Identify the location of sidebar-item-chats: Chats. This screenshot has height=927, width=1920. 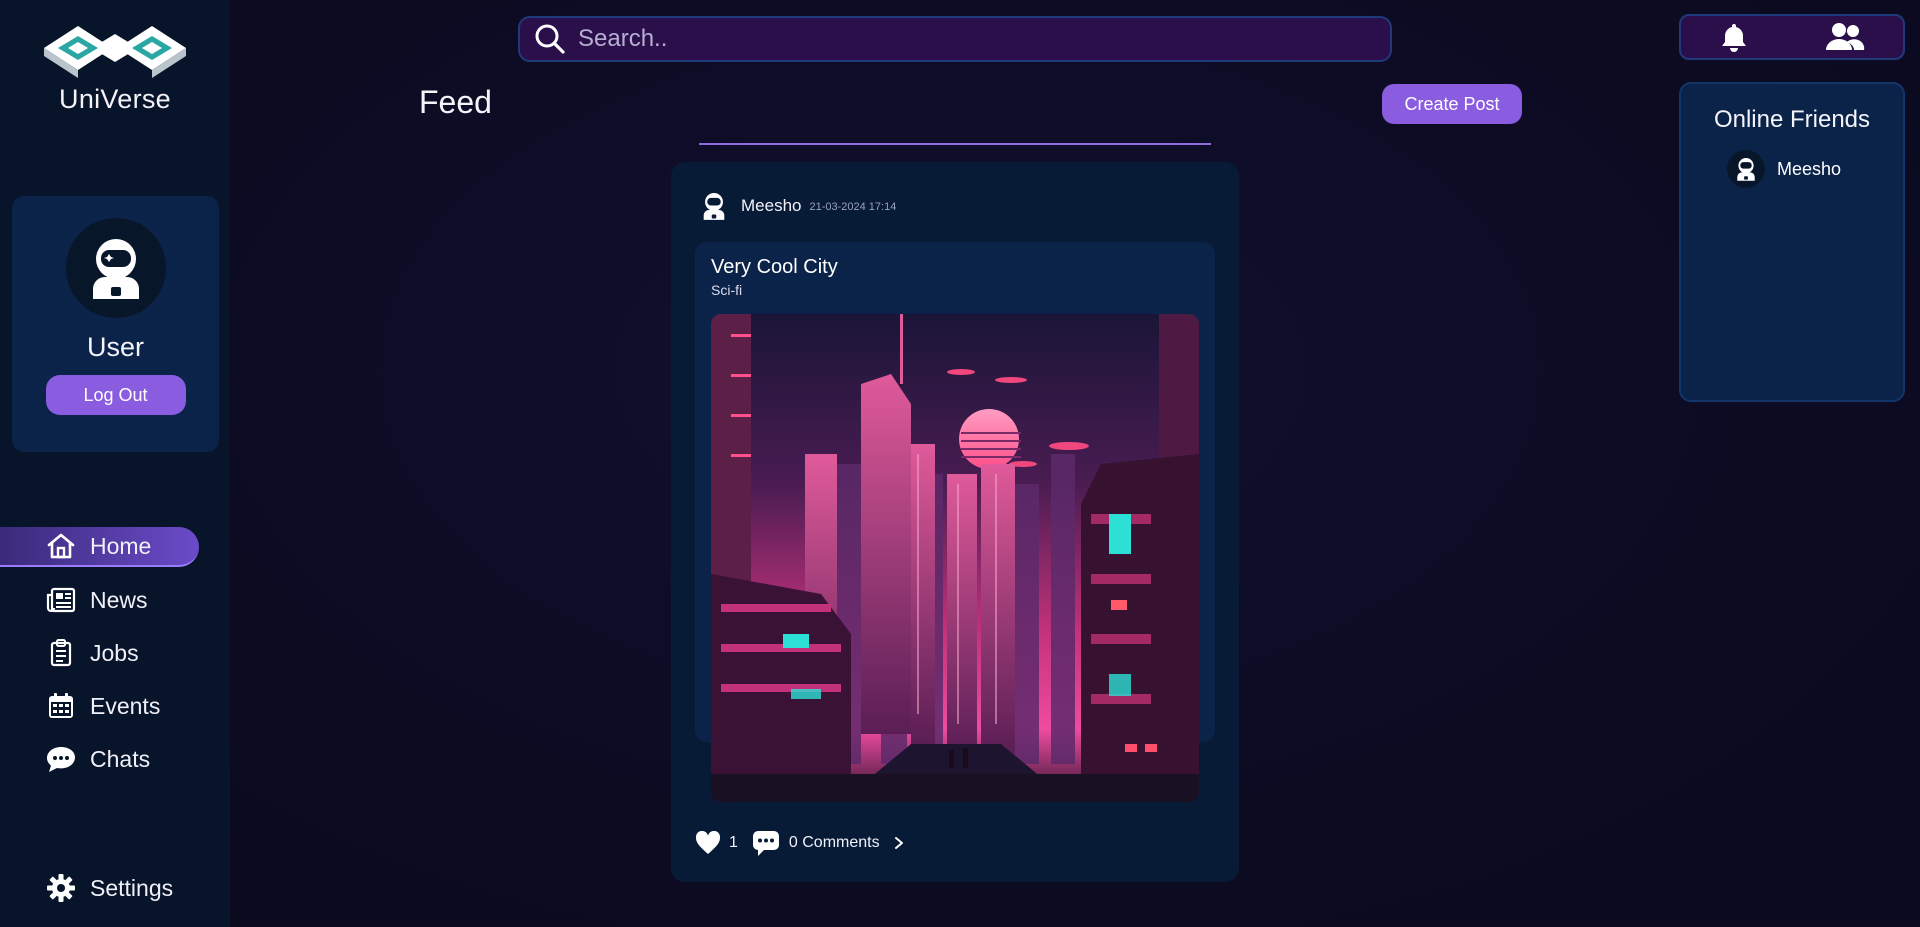
(115, 759).